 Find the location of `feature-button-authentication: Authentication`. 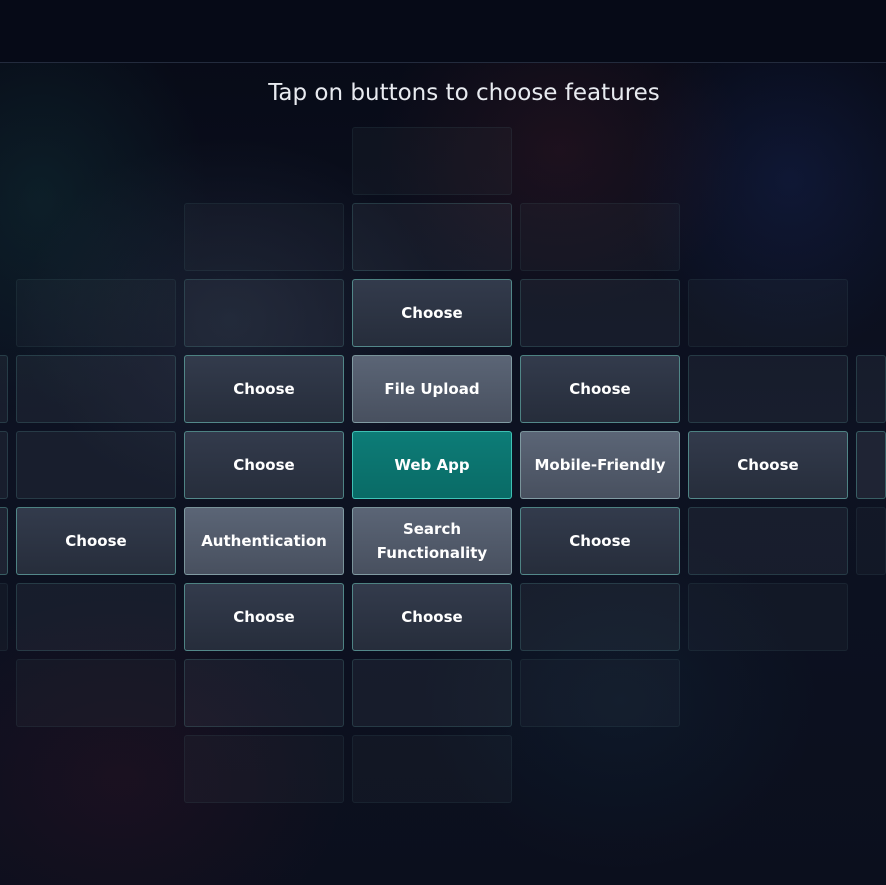

feature-button-authentication: Authentication is located at coordinates (264, 541).